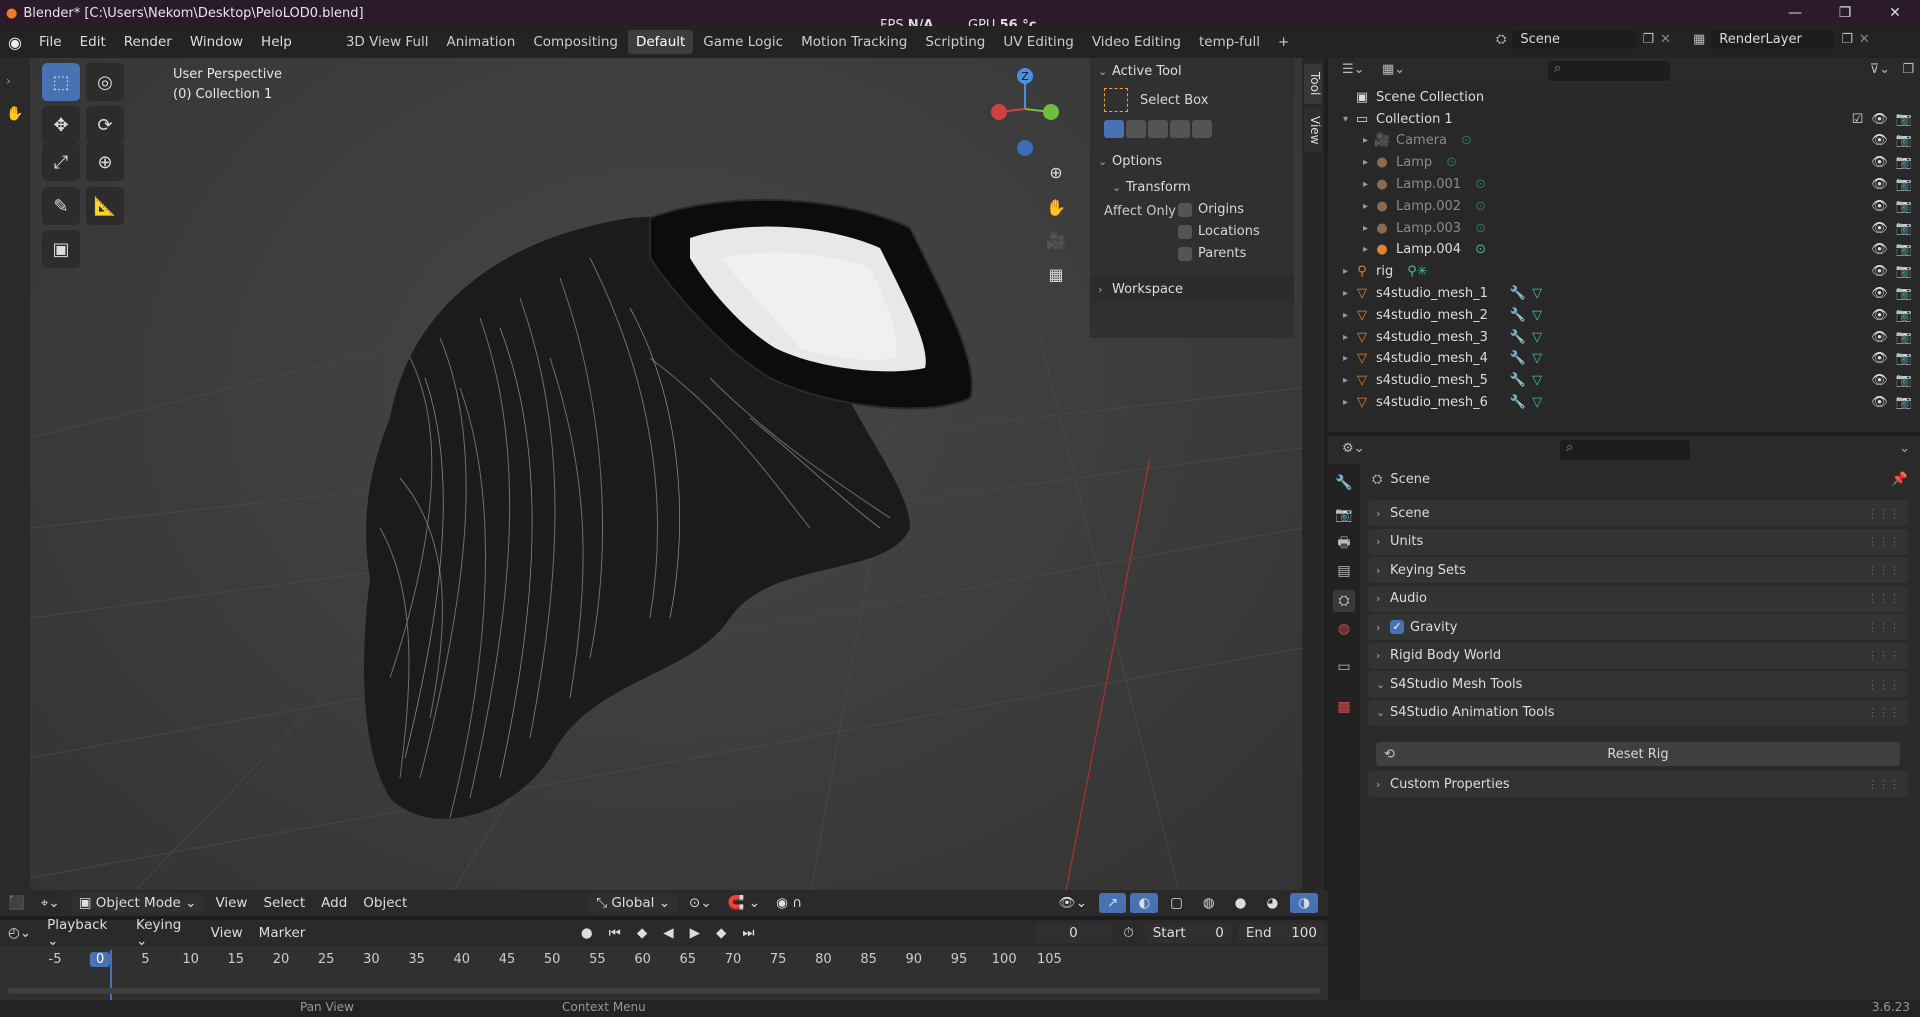 This screenshot has height=1017, width=1920. Describe the element at coordinates (1241, 903) in the screenshot. I see `shading-solid-icon: ●` at that location.